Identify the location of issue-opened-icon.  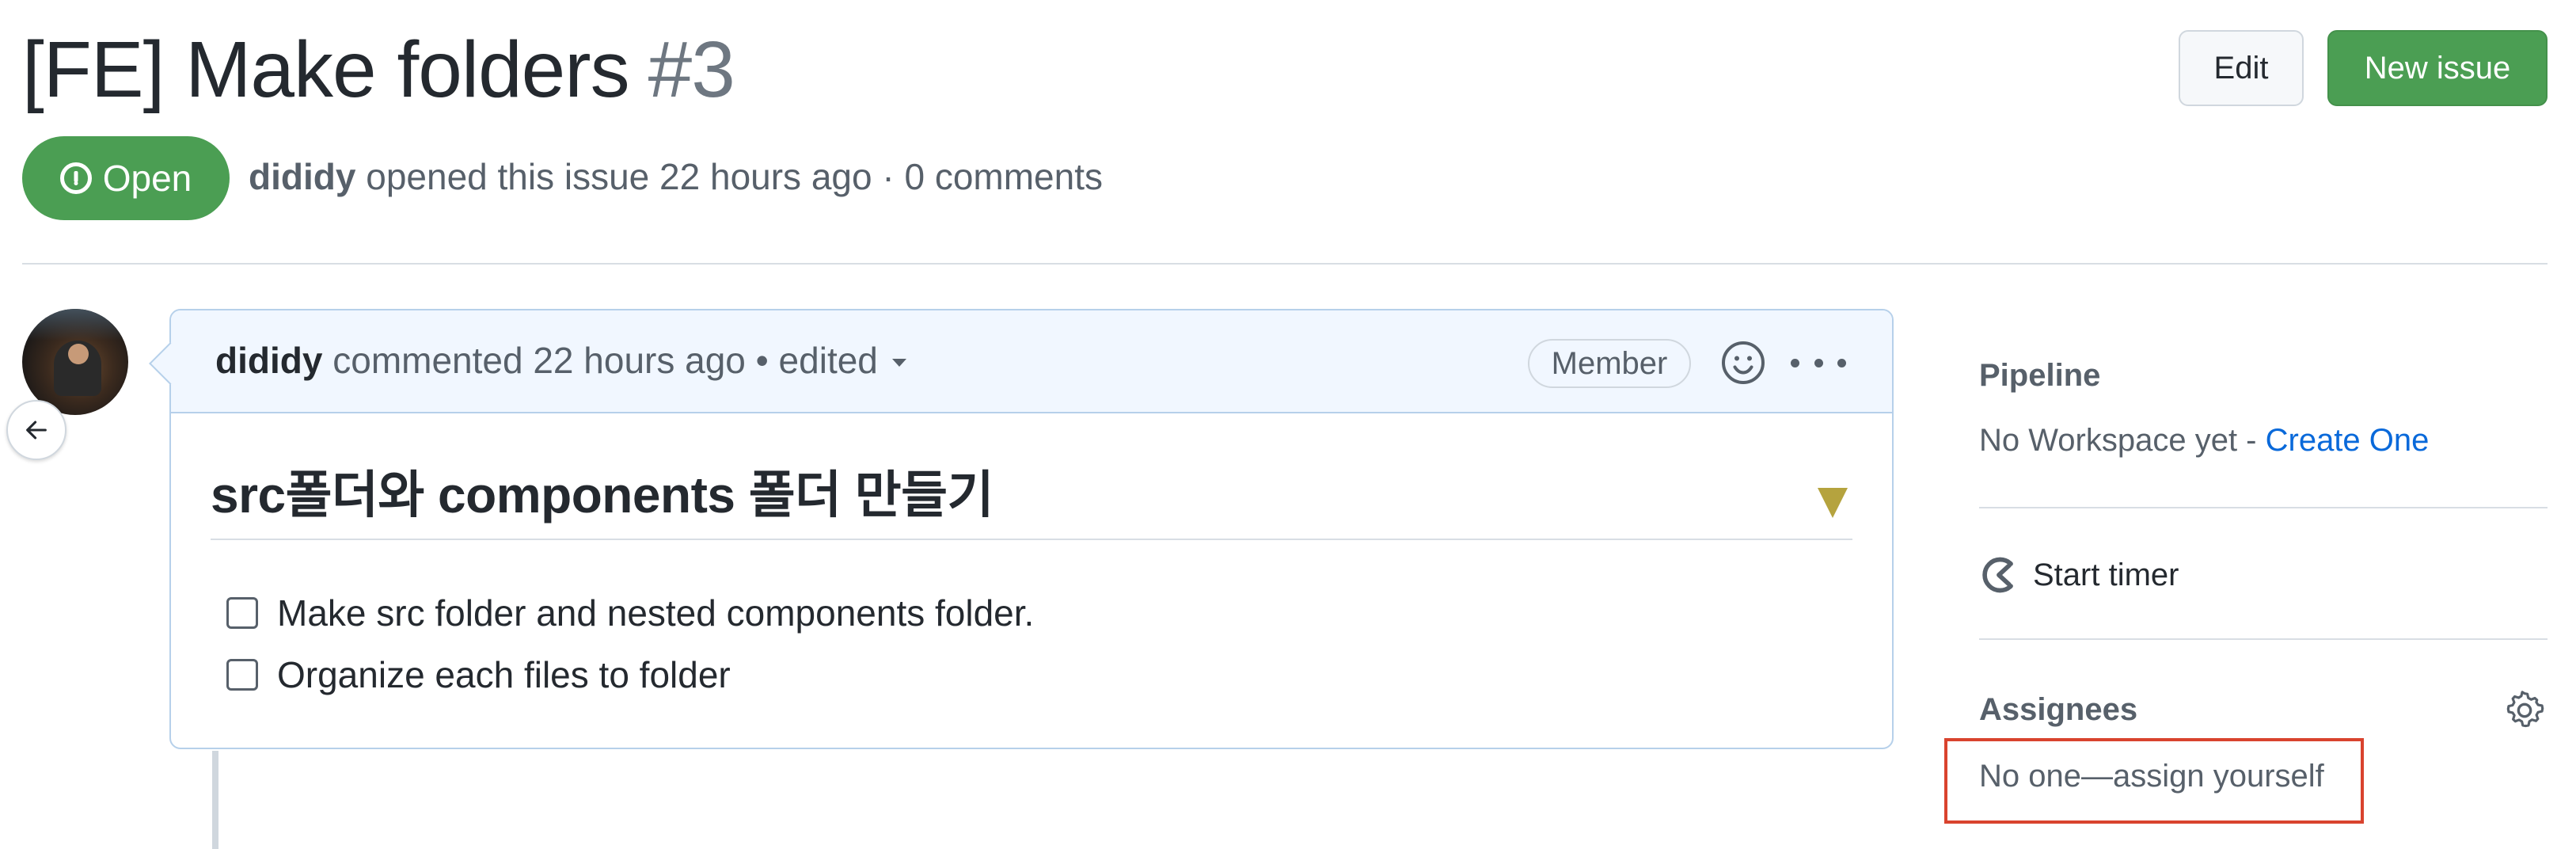
(75, 178).